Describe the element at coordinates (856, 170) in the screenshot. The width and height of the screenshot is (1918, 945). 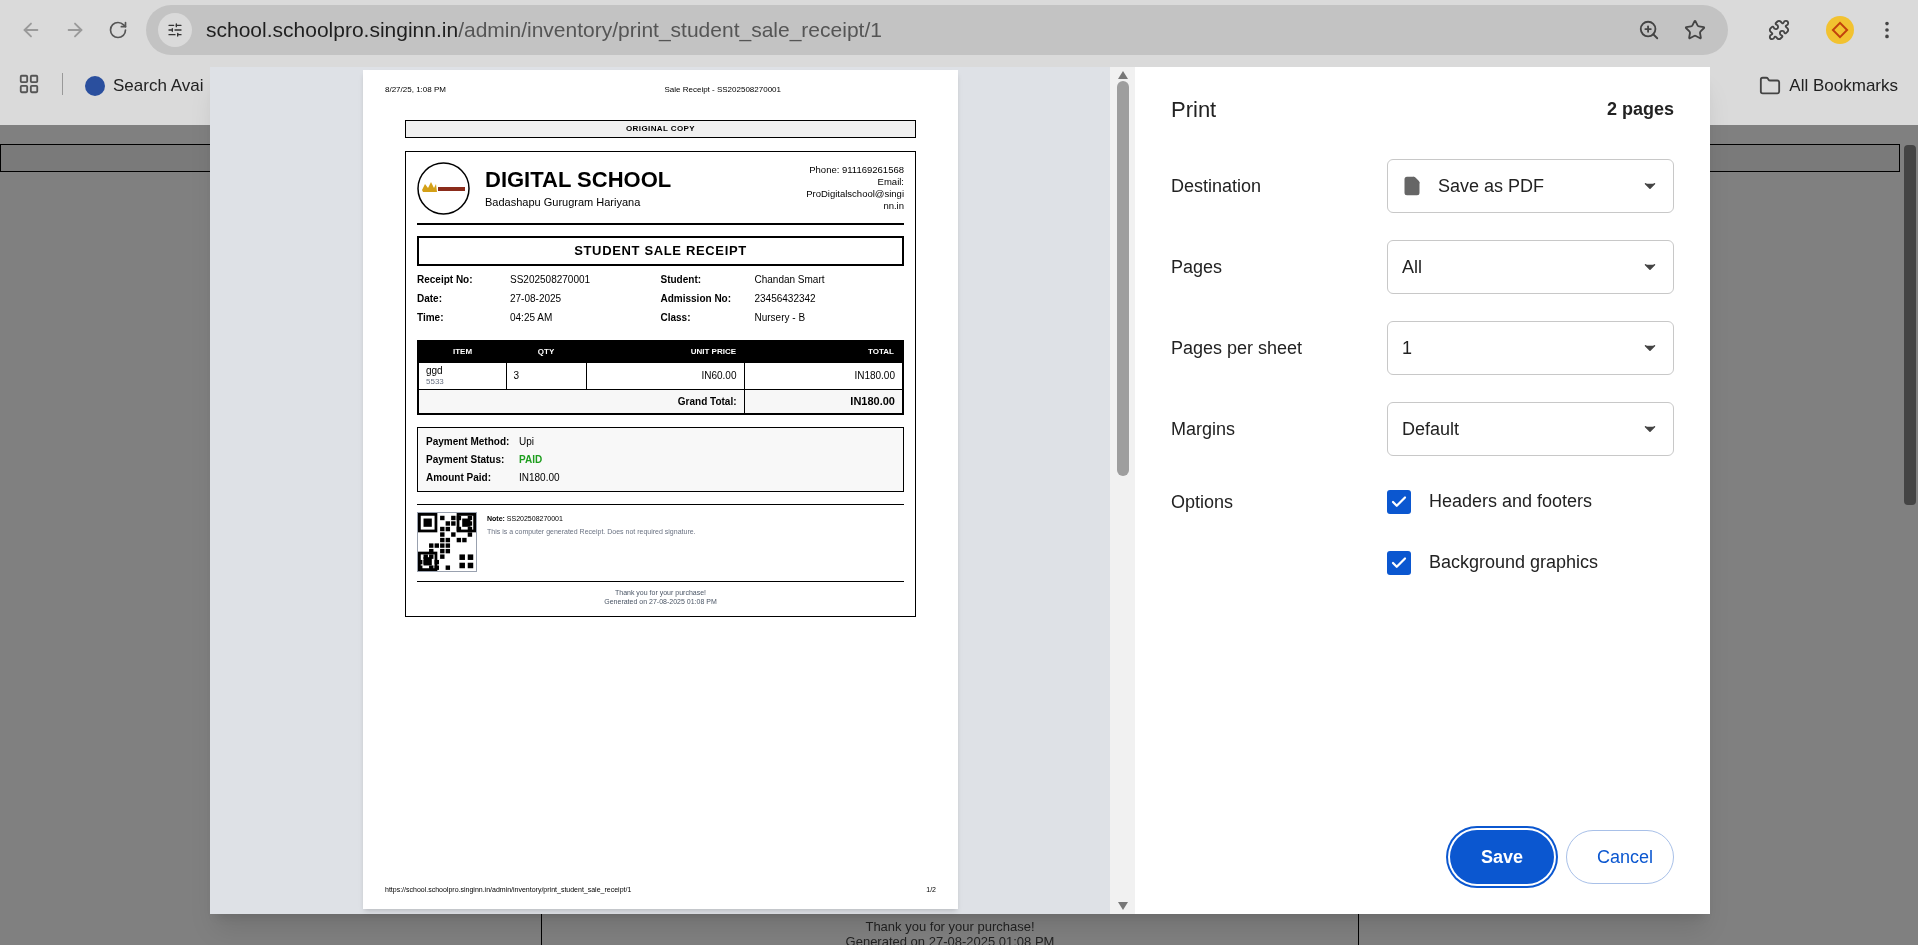
I see `contact-text: Phone: 911169261568` at that location.